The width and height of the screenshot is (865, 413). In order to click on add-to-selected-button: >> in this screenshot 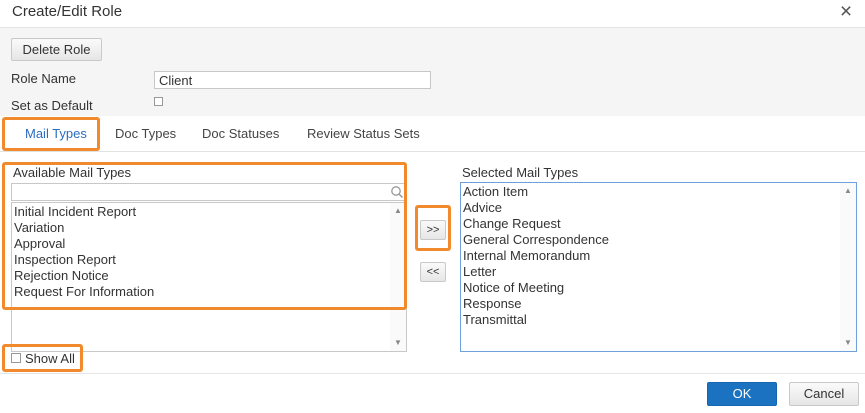, I will do `click(433, 230)`.